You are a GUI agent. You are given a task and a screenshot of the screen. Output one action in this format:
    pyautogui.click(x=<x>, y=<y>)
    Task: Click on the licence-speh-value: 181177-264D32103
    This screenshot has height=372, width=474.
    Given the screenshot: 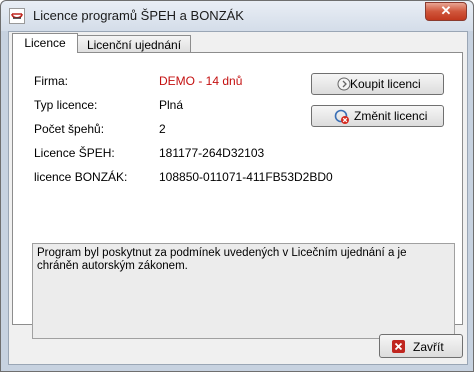 What is the action you would take?
    pyautogui.click(x=212, y=153)
    